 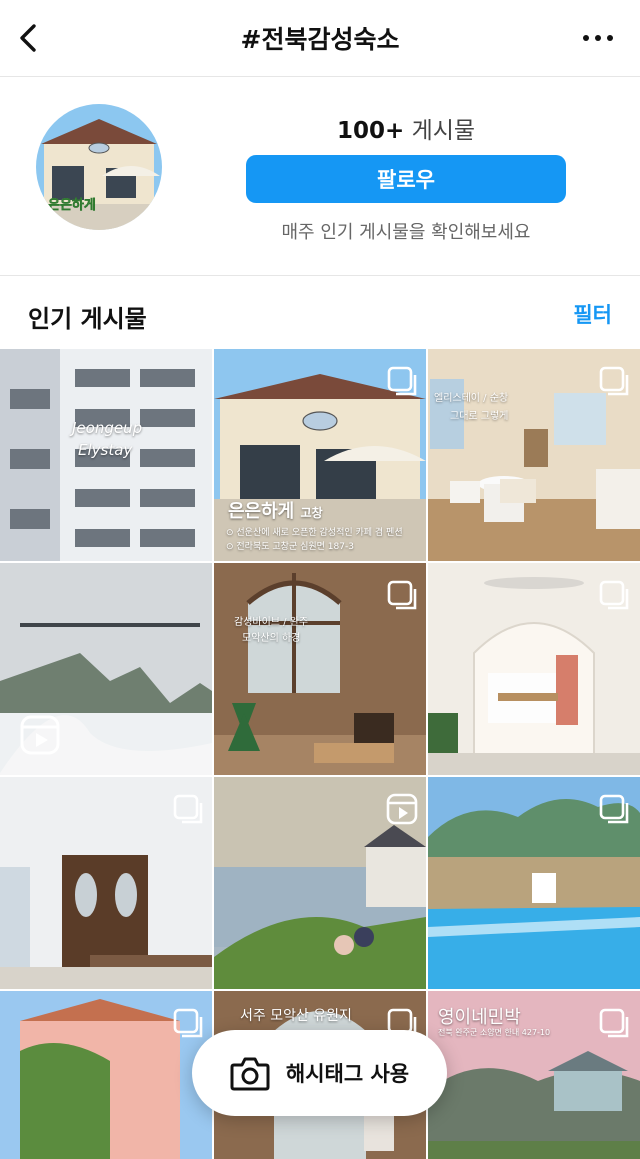 What do you see at coordinates (471, 398) in the screenshot?
I see `tile-caption: 엘리스테이 / 순창` at bounding box center [471, 398].